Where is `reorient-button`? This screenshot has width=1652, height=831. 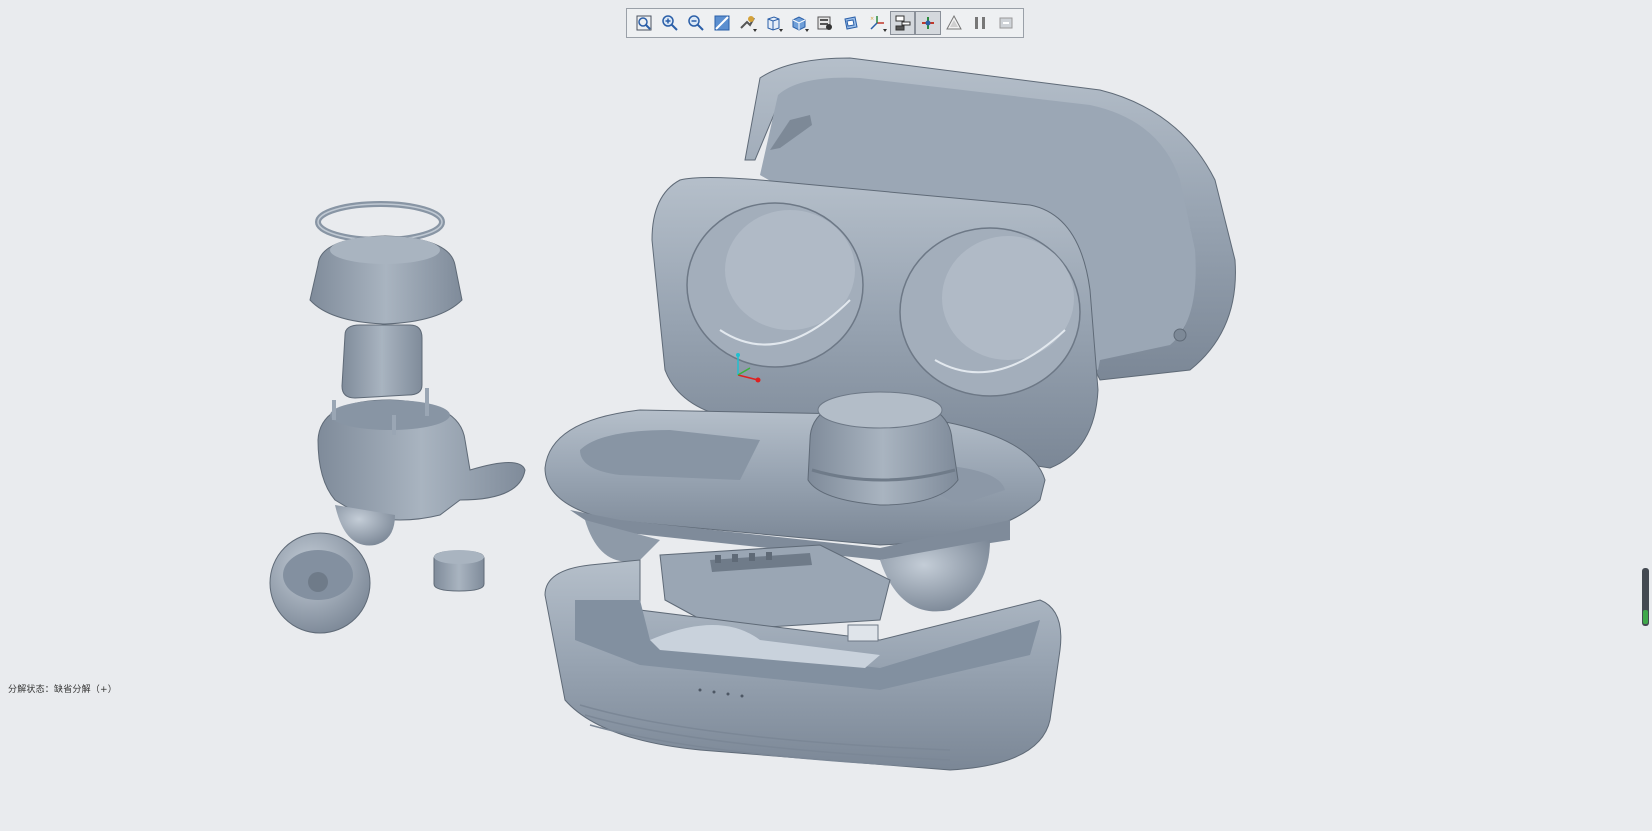 reorient-button is located at coordinates (747, 23).